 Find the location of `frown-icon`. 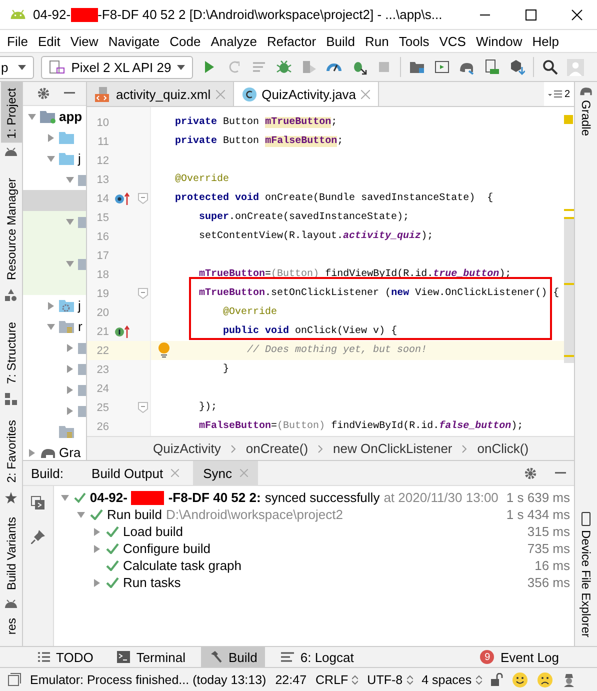

frown-icon is located at coordinates (544, 680).